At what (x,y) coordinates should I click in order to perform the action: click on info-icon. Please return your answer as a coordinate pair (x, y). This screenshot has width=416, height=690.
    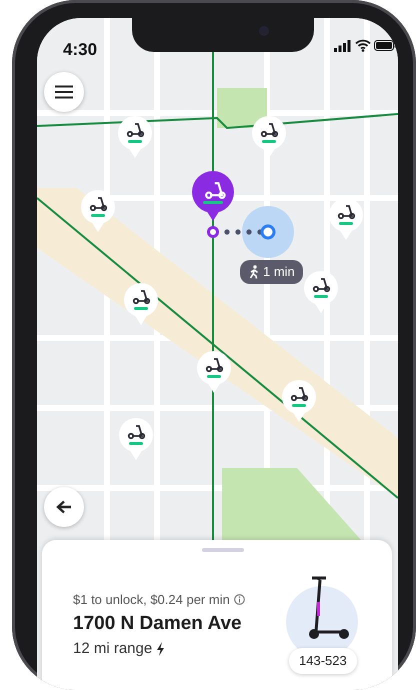
    Looking at the image, I should click on (239, 600).